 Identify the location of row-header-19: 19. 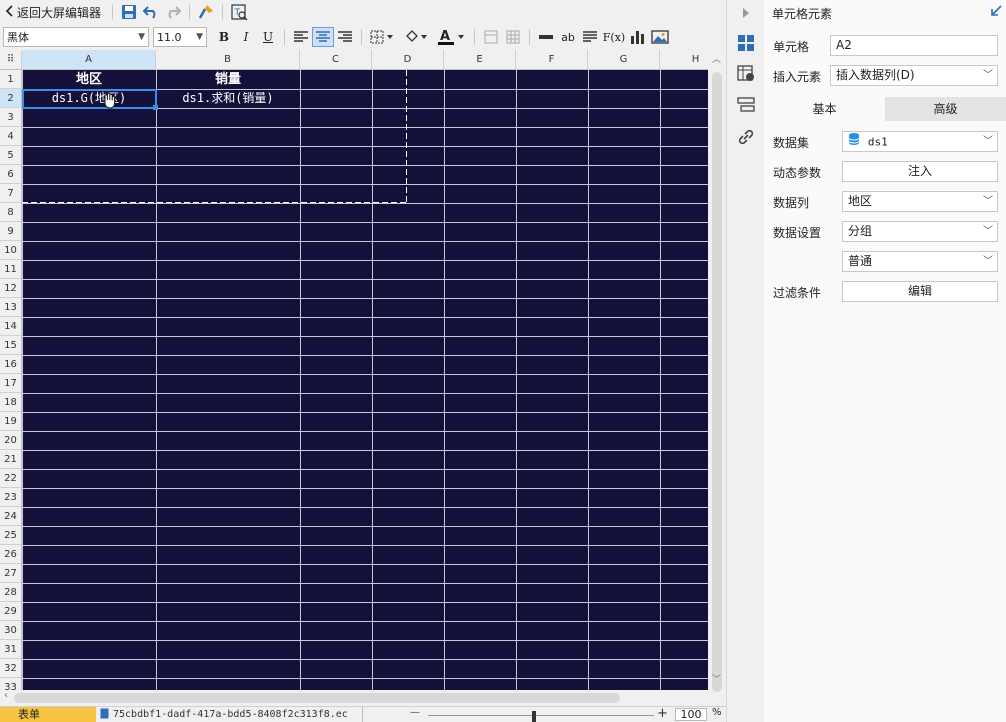
(11, 421).